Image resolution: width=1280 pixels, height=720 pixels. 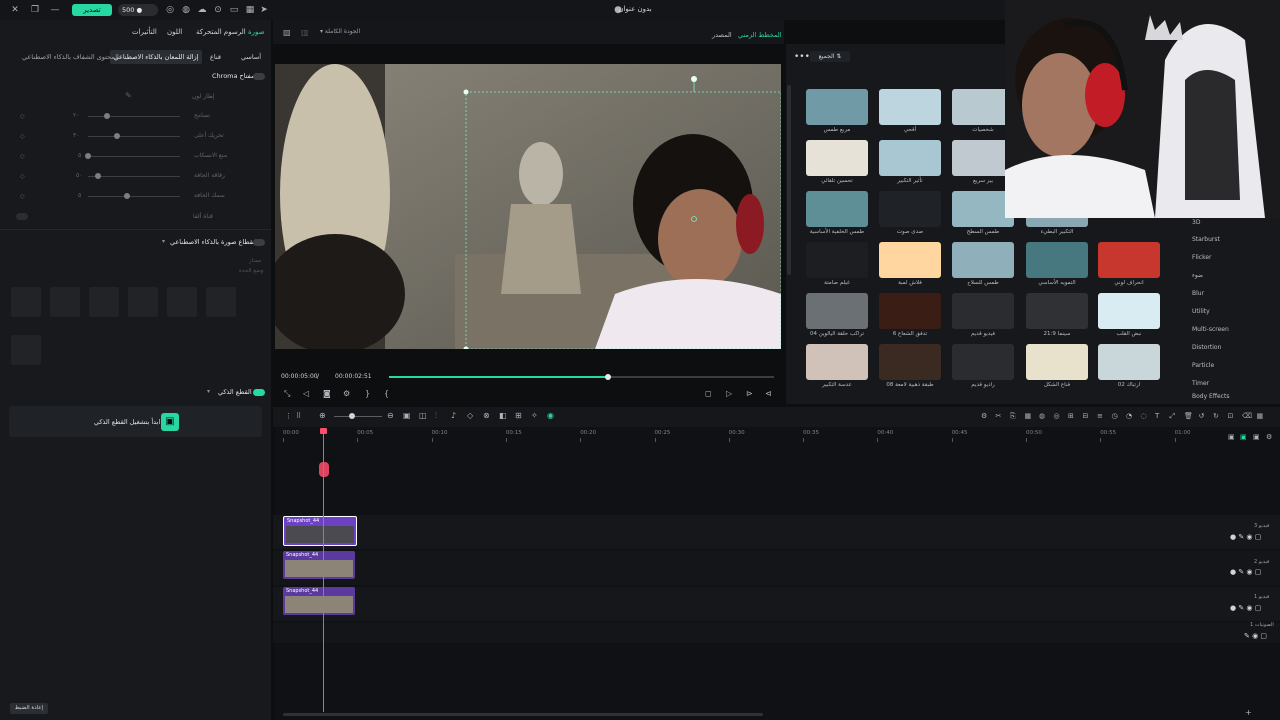 I want to click on link-icon: ▣, so click(x=1231, y=437).